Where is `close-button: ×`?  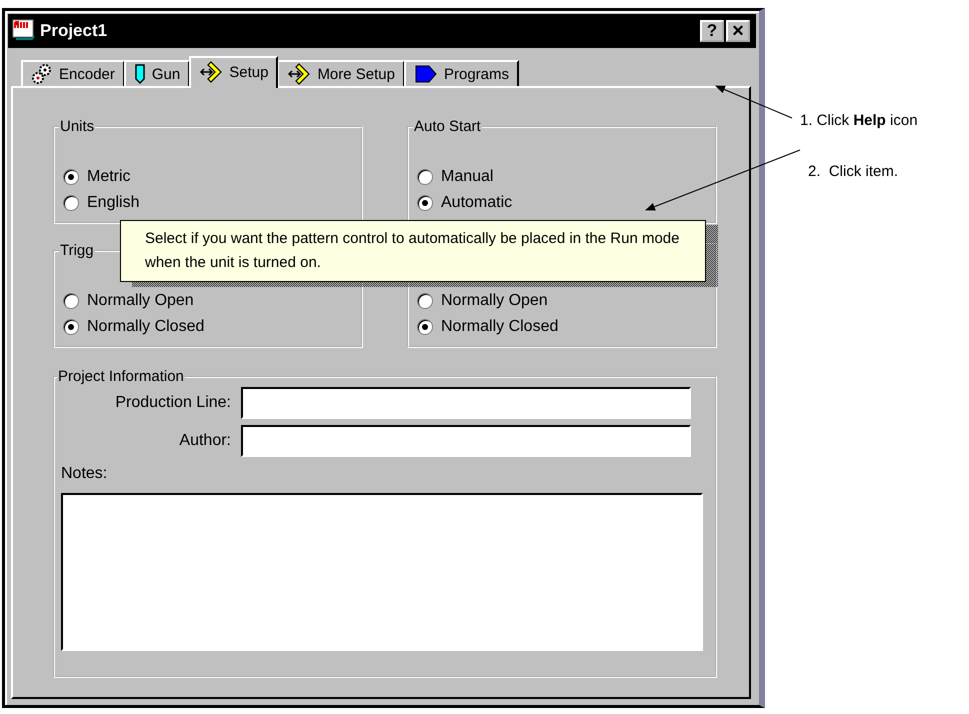 close-button: × is located at coordinates (738, 31).